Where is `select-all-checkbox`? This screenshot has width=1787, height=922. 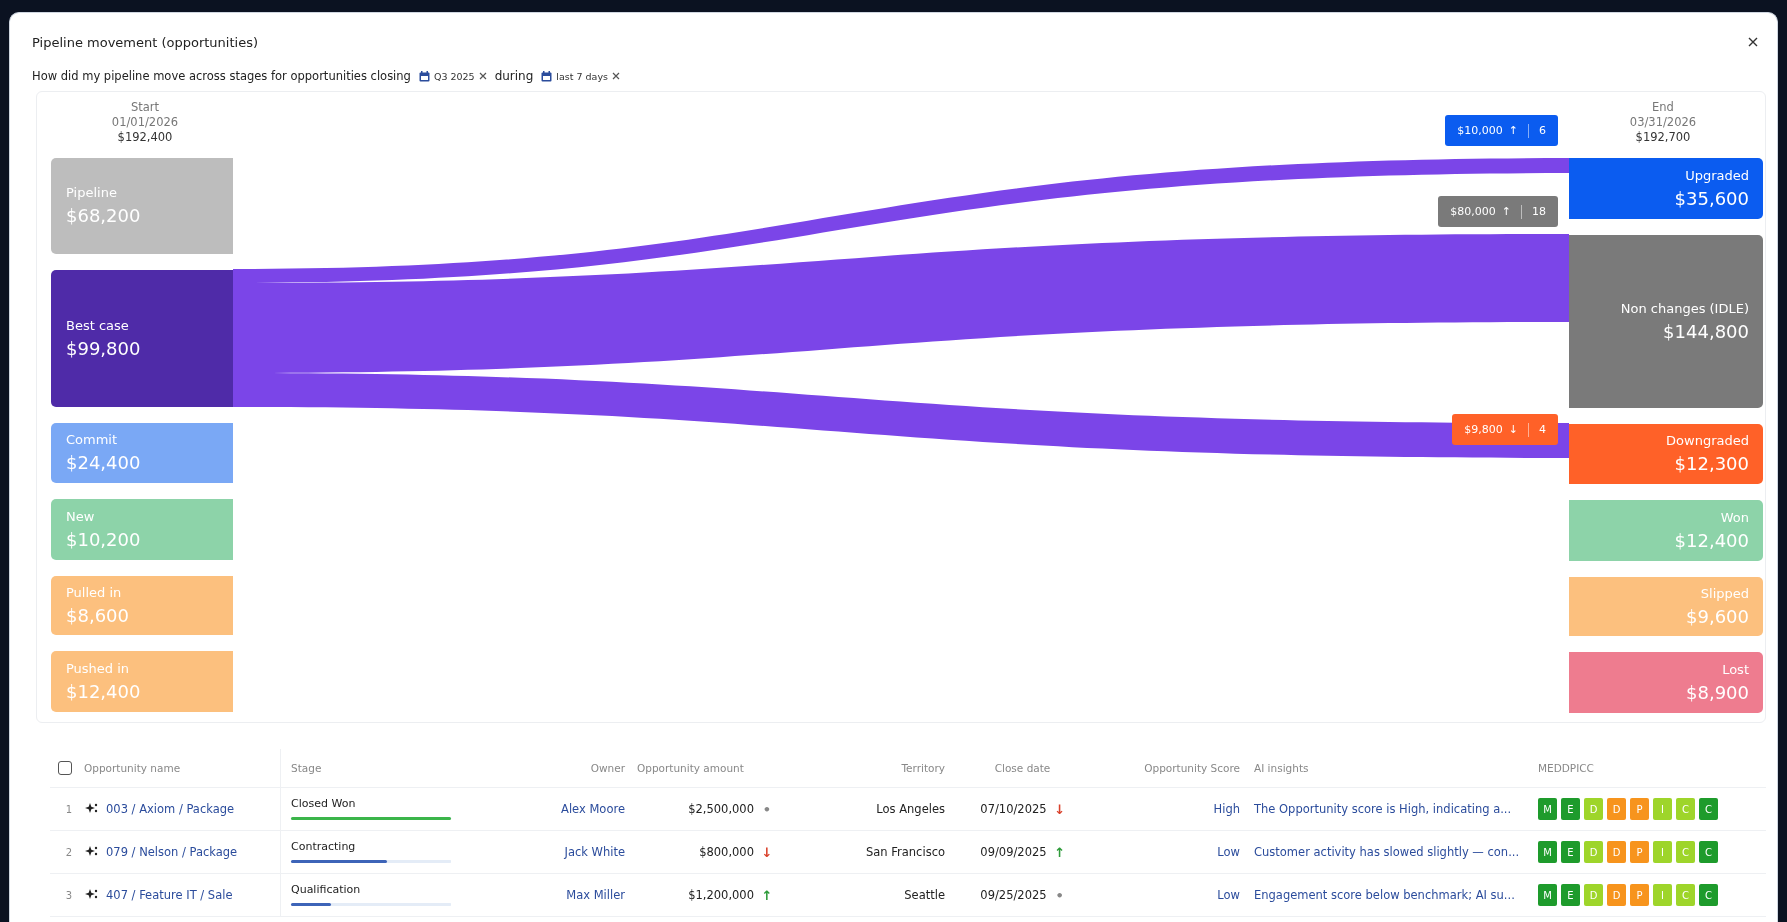
select-all-checkbox is located at coordinates (65, 768).